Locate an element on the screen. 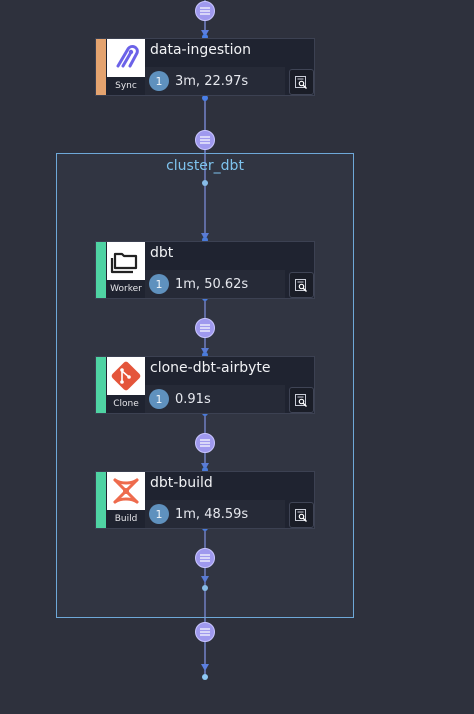  node-icon-box: Build is located at coordinates (126, 500).